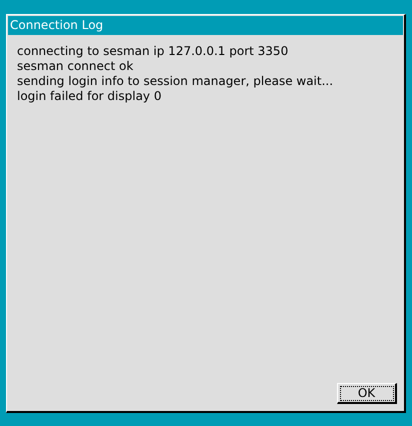 Image resolution: width=412 pixels, height=426 pixels. Describe the element at coordinates (205, 25) in the screenshot. I see `window-title: Connection Log` at that location.